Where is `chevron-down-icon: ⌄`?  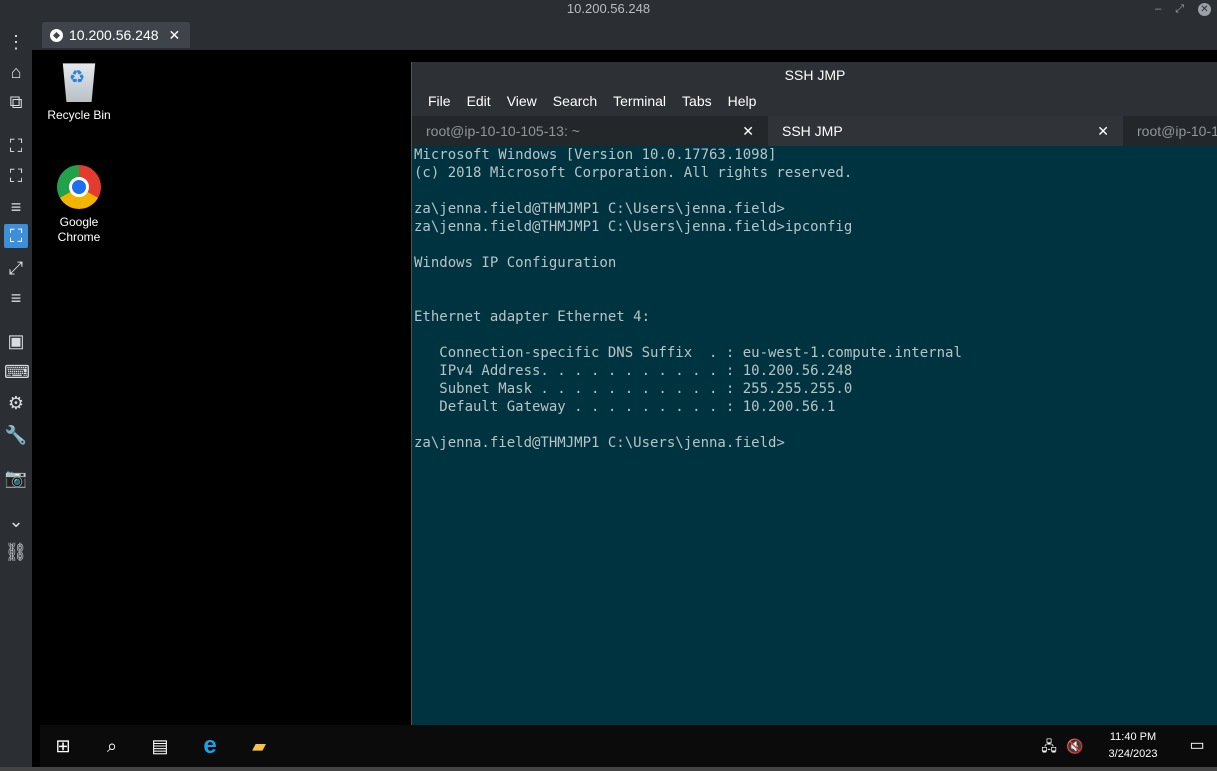 chevron-down-icon: ⌄ is located at coordinates (16, 521).